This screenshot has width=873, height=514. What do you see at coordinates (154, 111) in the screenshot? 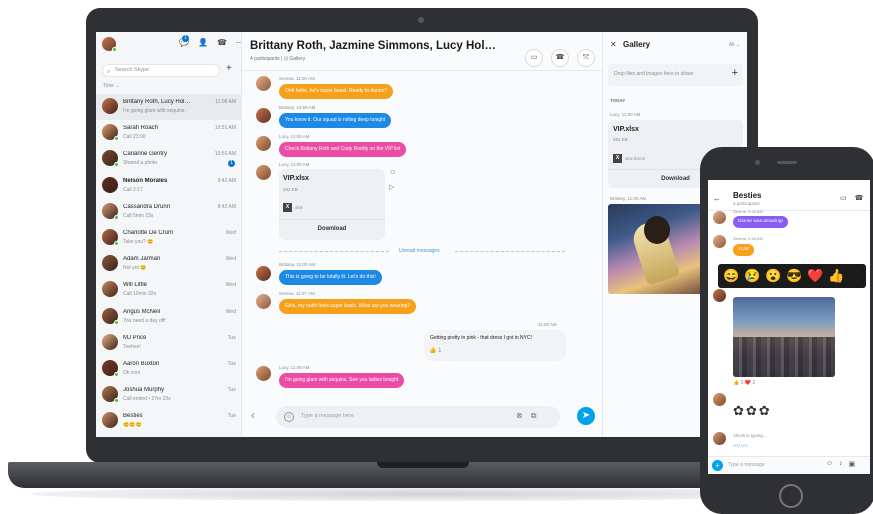
I see `contact-preview: I'm going glam with sequins.` at bounding box center [154, 111].